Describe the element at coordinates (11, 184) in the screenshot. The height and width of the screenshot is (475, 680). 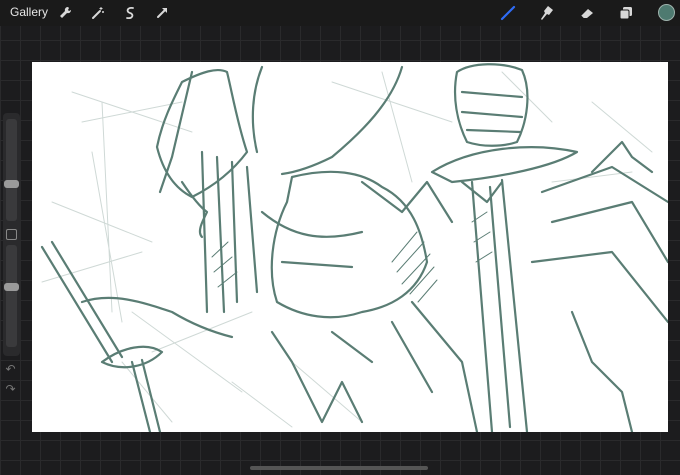
I see `brush-size-thumb` at that location.